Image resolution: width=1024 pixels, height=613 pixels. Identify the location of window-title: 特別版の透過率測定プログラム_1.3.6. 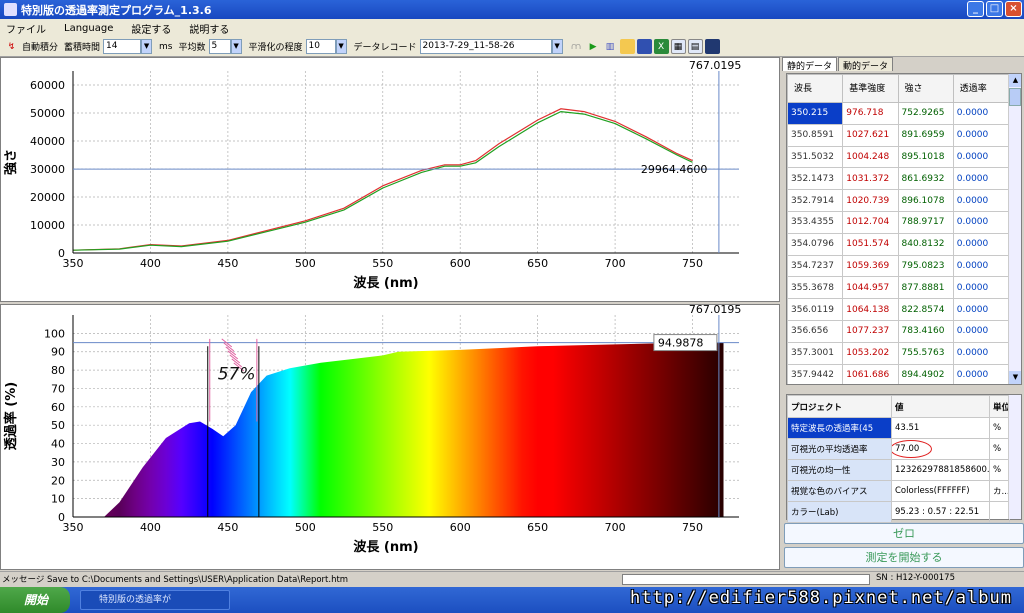
(116, 10).